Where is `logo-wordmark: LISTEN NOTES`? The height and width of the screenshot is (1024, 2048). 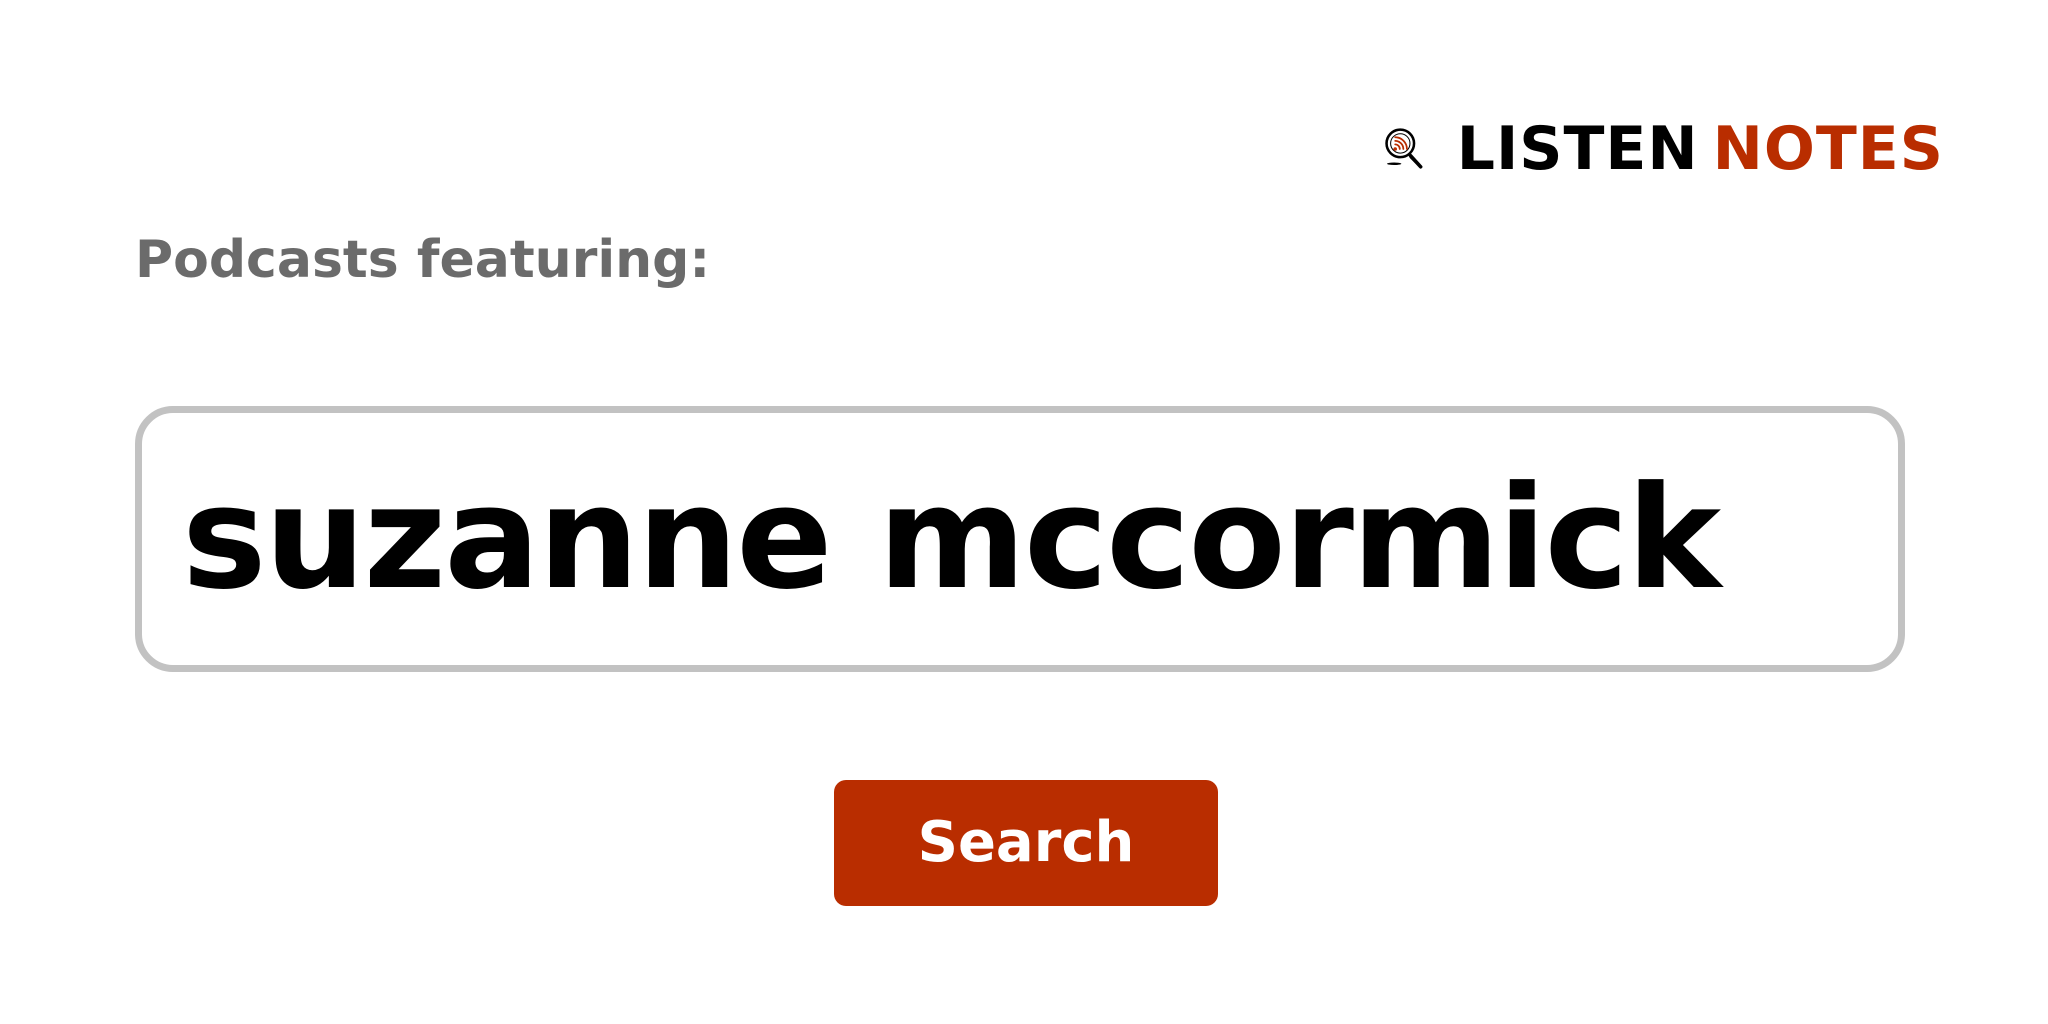
logo-wordmark: LISTEN NOTES is located at coordinates (1700, 149).